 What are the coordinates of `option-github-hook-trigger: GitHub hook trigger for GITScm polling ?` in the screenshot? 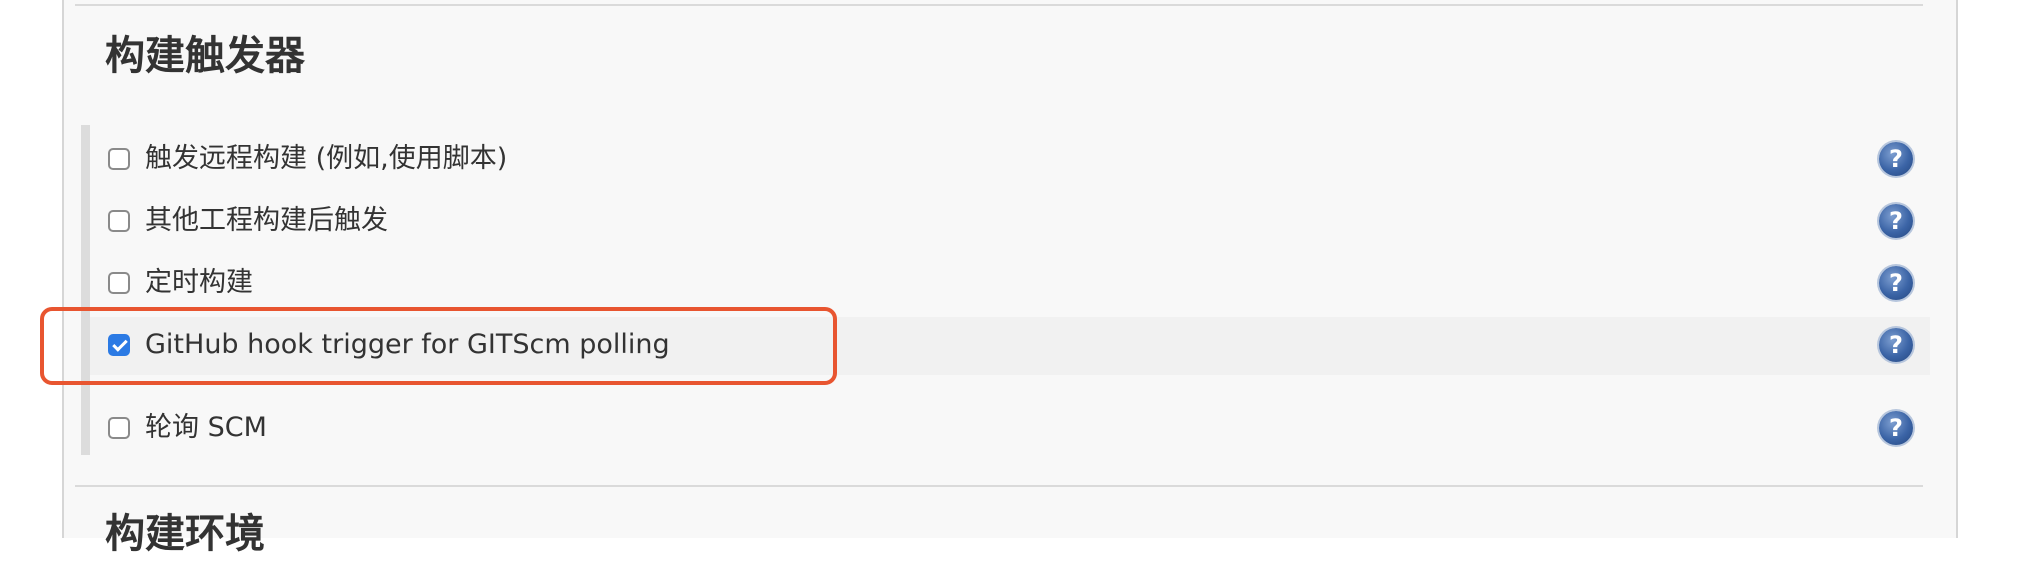 It's located at (1010, 346).